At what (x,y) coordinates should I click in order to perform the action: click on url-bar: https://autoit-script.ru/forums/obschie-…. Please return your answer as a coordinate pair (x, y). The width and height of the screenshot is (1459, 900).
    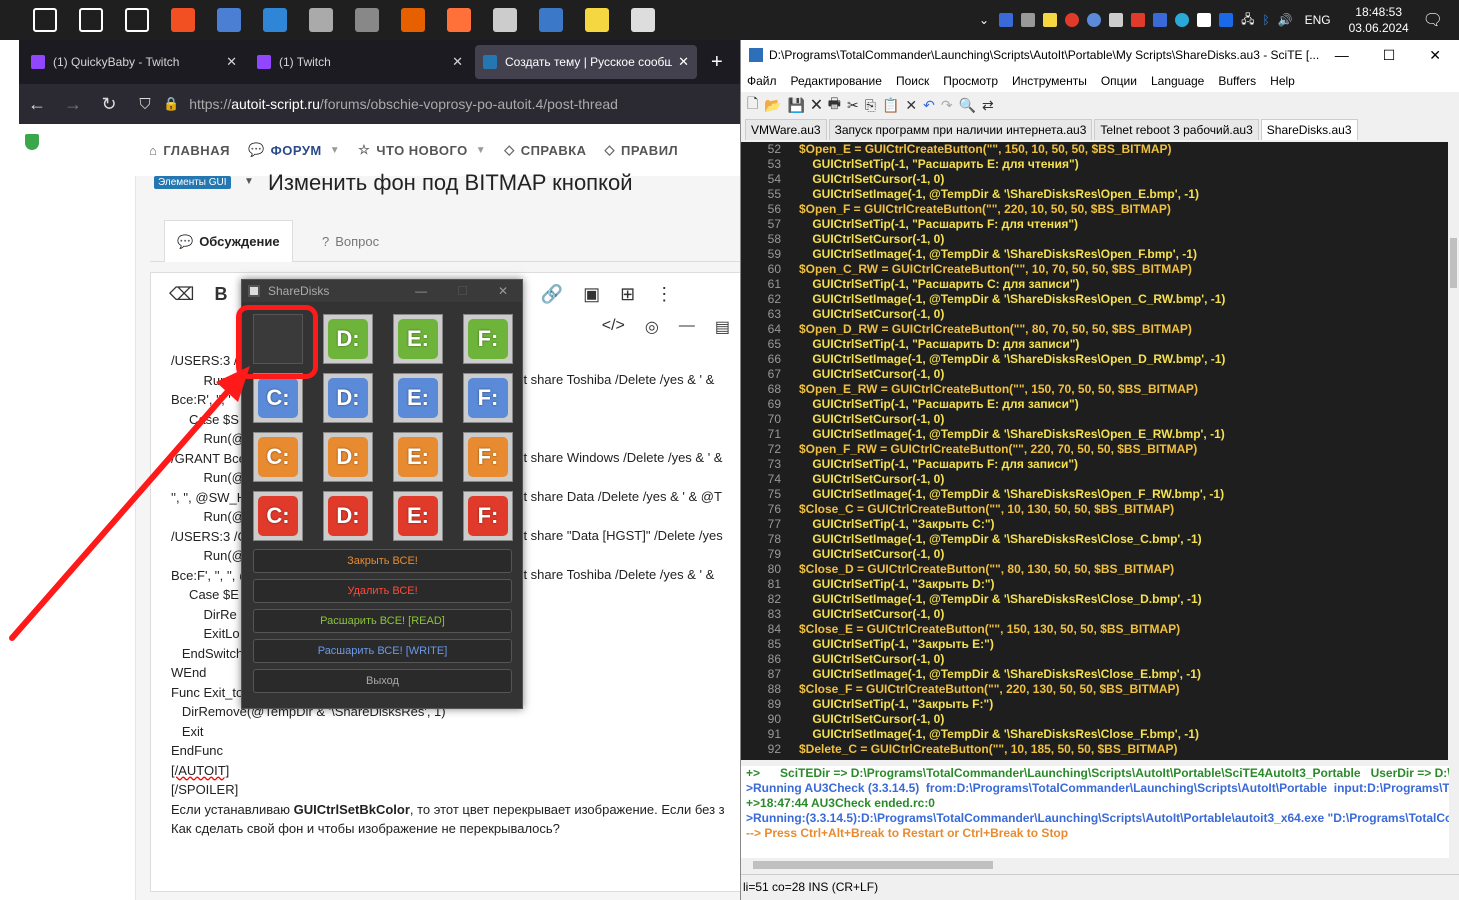
    Looking at the image, I should click on (403, 104).